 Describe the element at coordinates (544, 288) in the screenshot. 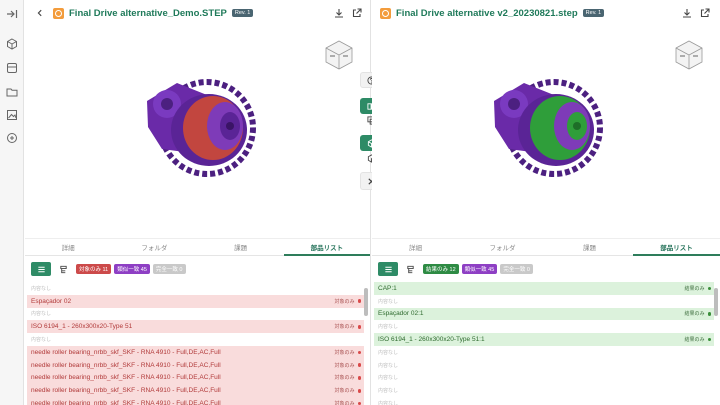

I see `part-row: CAP:1 結果のみ` at that location.